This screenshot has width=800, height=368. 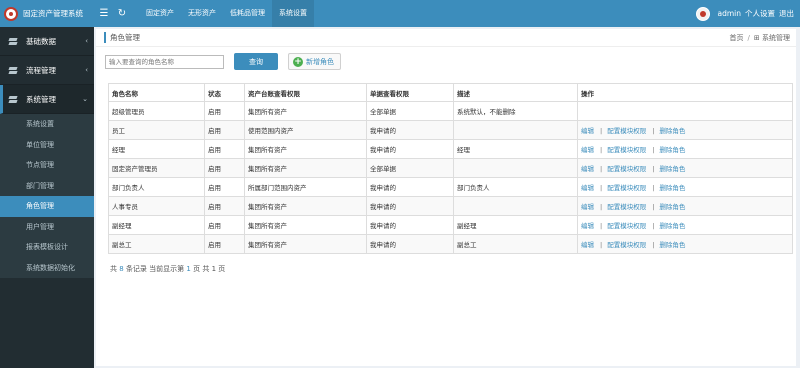 I want to click on cell-role-name: 副经理, so click(x=156, y=225).